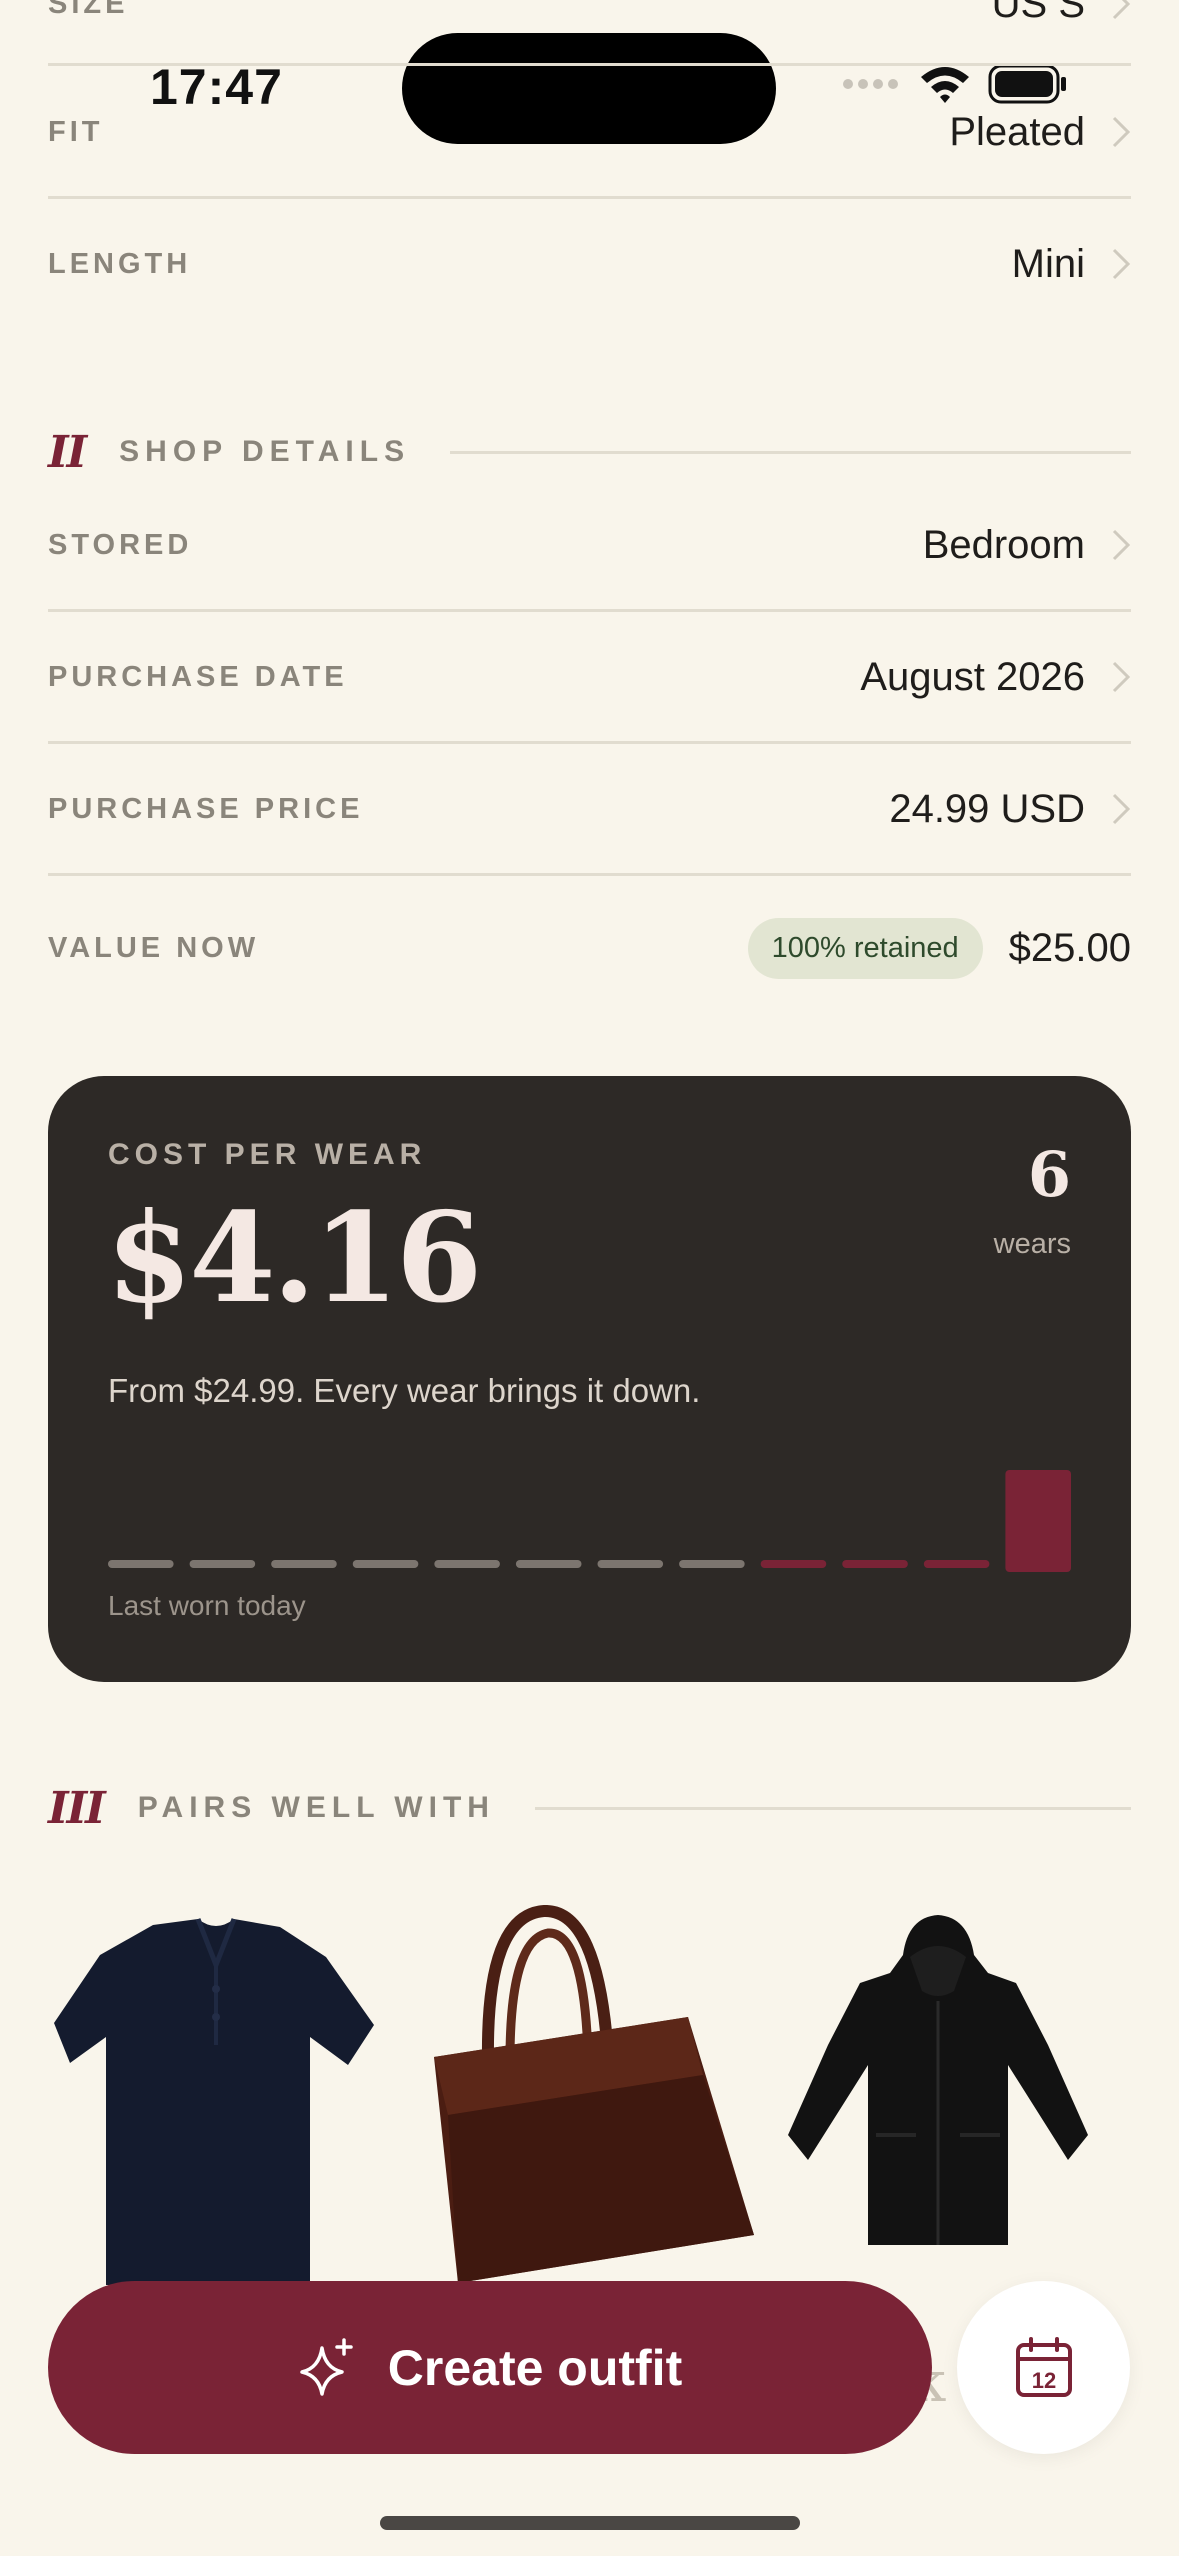  Describe the element at coordinates (1069, 947) in the screenshot. I see `value-now-amount: $25.00` at that location.